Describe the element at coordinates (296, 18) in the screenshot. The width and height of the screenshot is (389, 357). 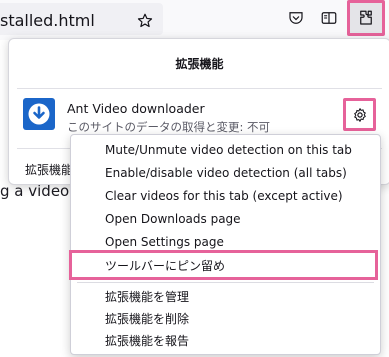
I see `pocket-icon` at that location.